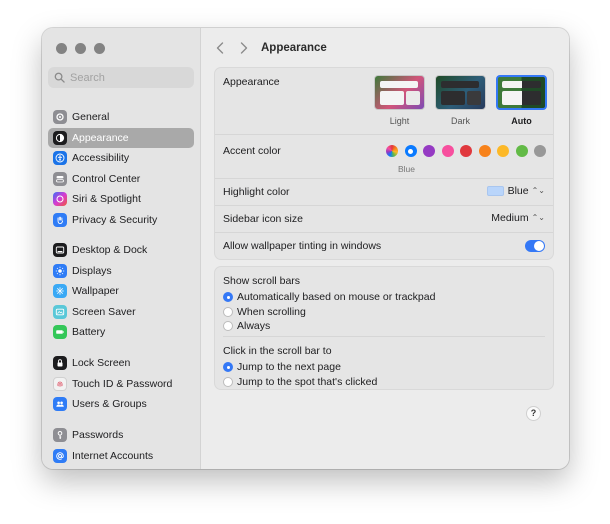 Image resolution: width=610 pixels, height=524 pixels. Describe the element at coordinates (121, 117) in the screenshot. I see `sidebar-item-general: General` at that location.